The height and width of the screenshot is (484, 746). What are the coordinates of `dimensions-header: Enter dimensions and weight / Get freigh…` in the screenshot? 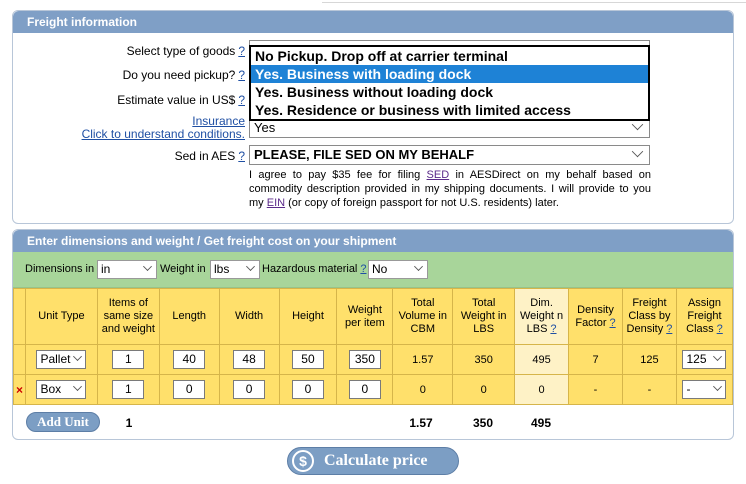 It's located at (373, 241).